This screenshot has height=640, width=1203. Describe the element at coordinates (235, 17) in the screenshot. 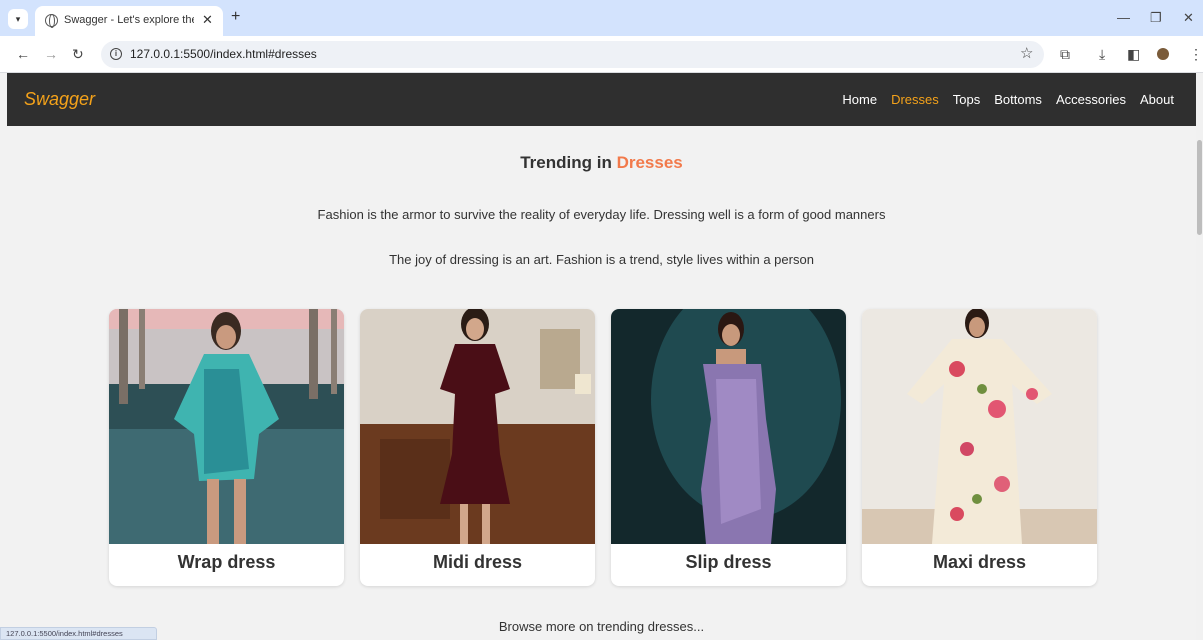

I see `plus-icon: +` at that location.